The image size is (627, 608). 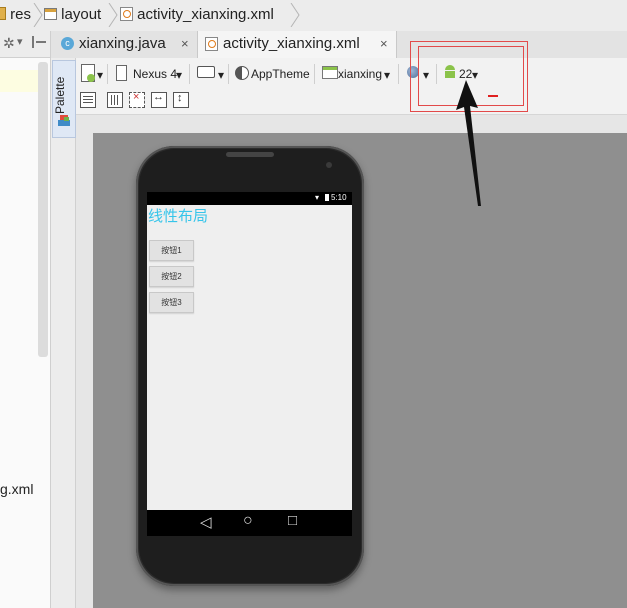 What do you see at coordinates (329, 165) in the screenshot?
I see `front-camera` at bounding box center [329, 165].